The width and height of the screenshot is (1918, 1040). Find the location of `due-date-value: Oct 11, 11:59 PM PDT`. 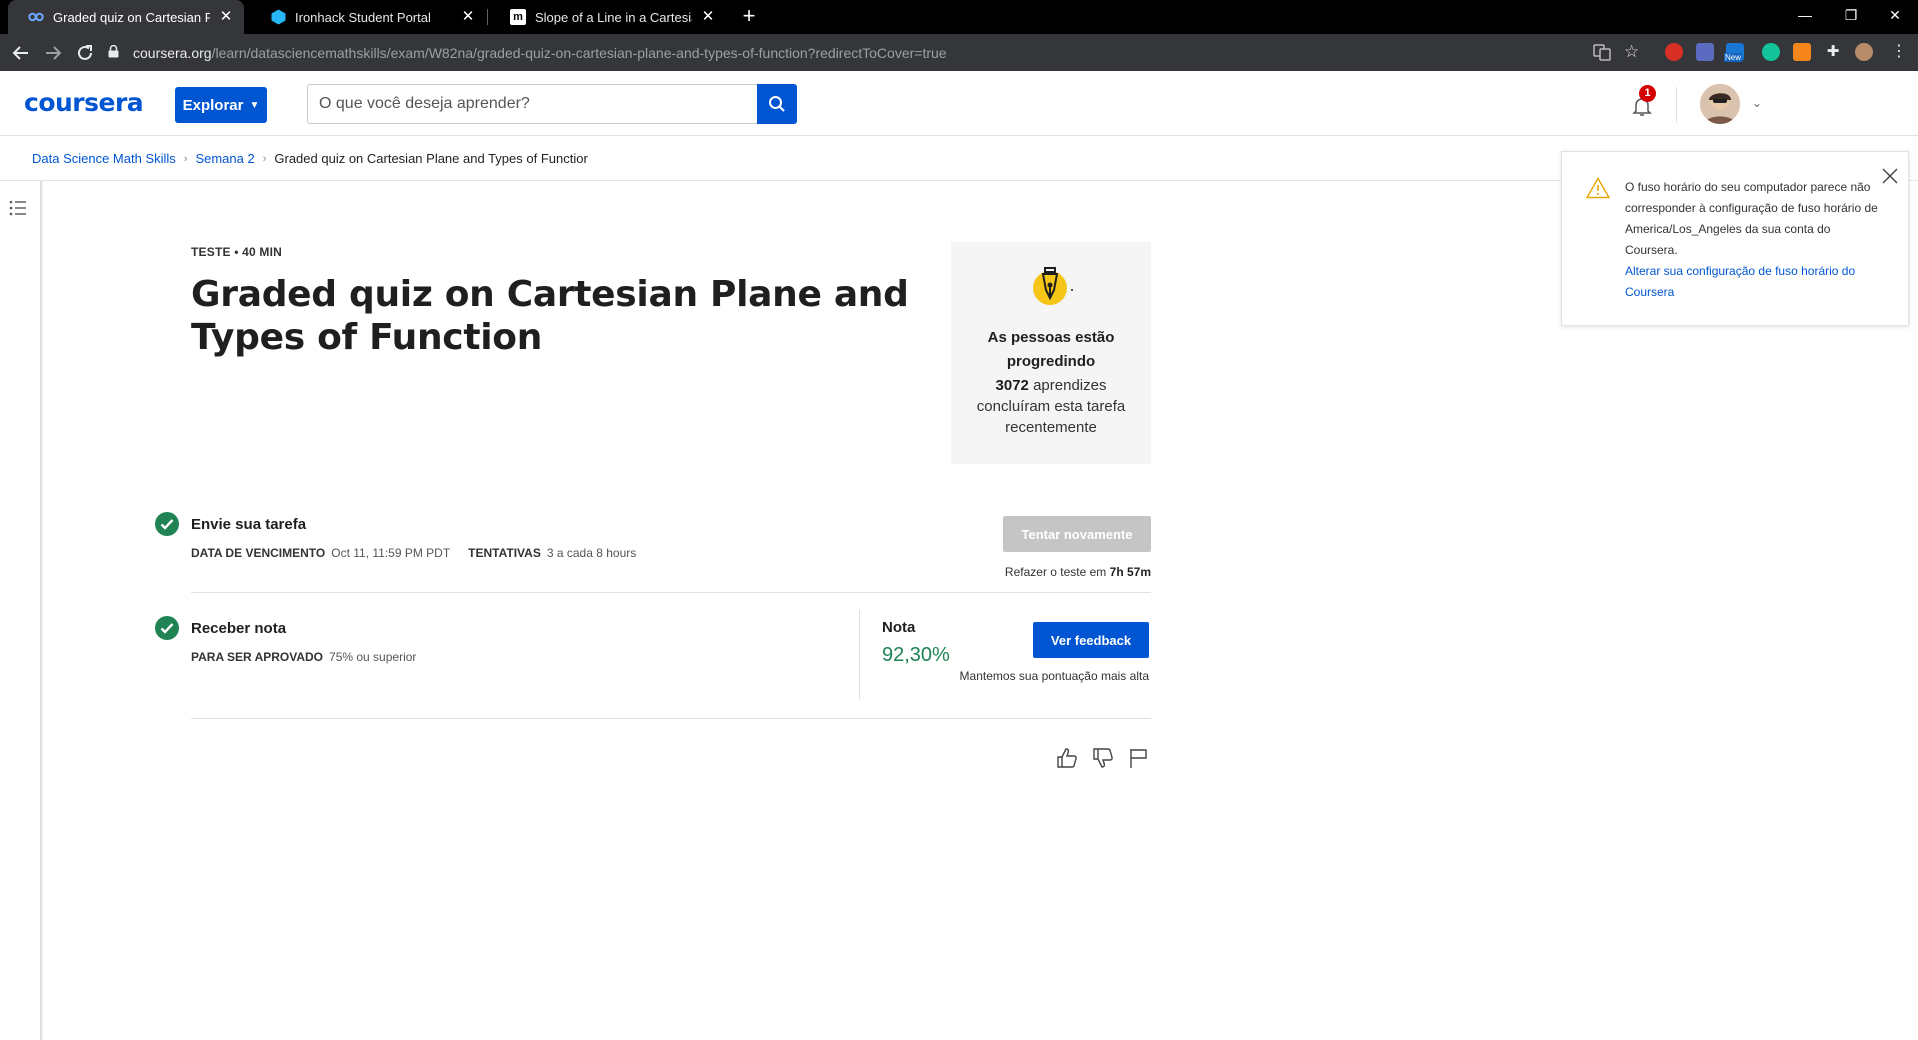

due-date-value: Oct 11, 11:59 PM PDT is located at coordinates (391, 553).